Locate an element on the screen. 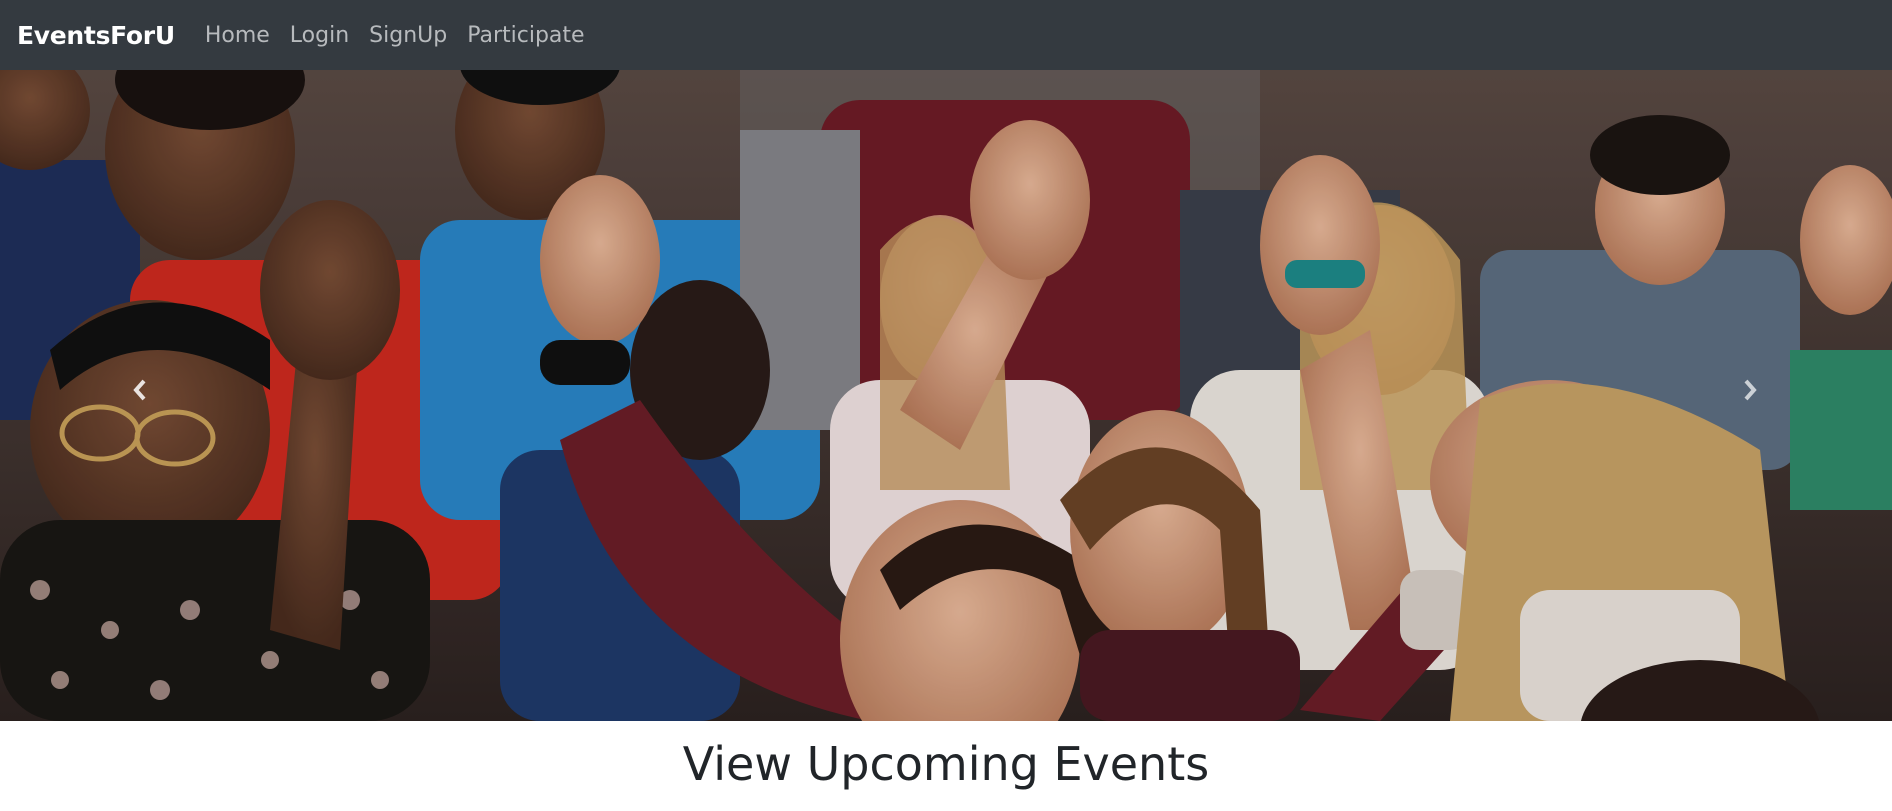 The height and width of the screenshot is (811, 1892). nav-link-home: Home is located at coordinates (237, 35).